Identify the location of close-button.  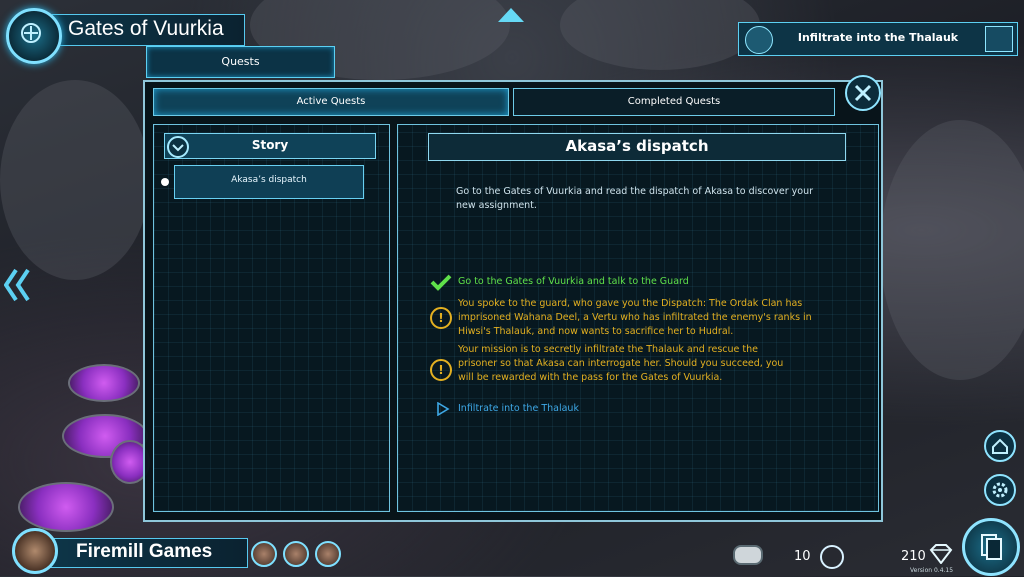
(863, 93).